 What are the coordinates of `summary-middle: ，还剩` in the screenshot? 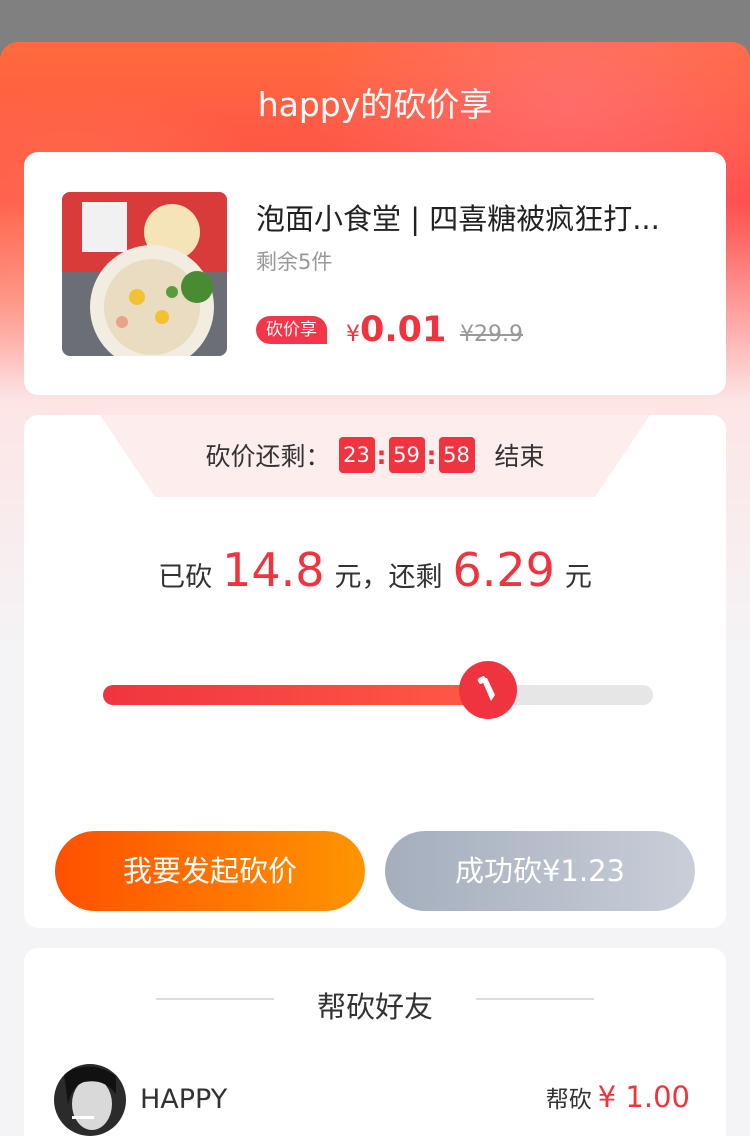 It's located at (402, 577).